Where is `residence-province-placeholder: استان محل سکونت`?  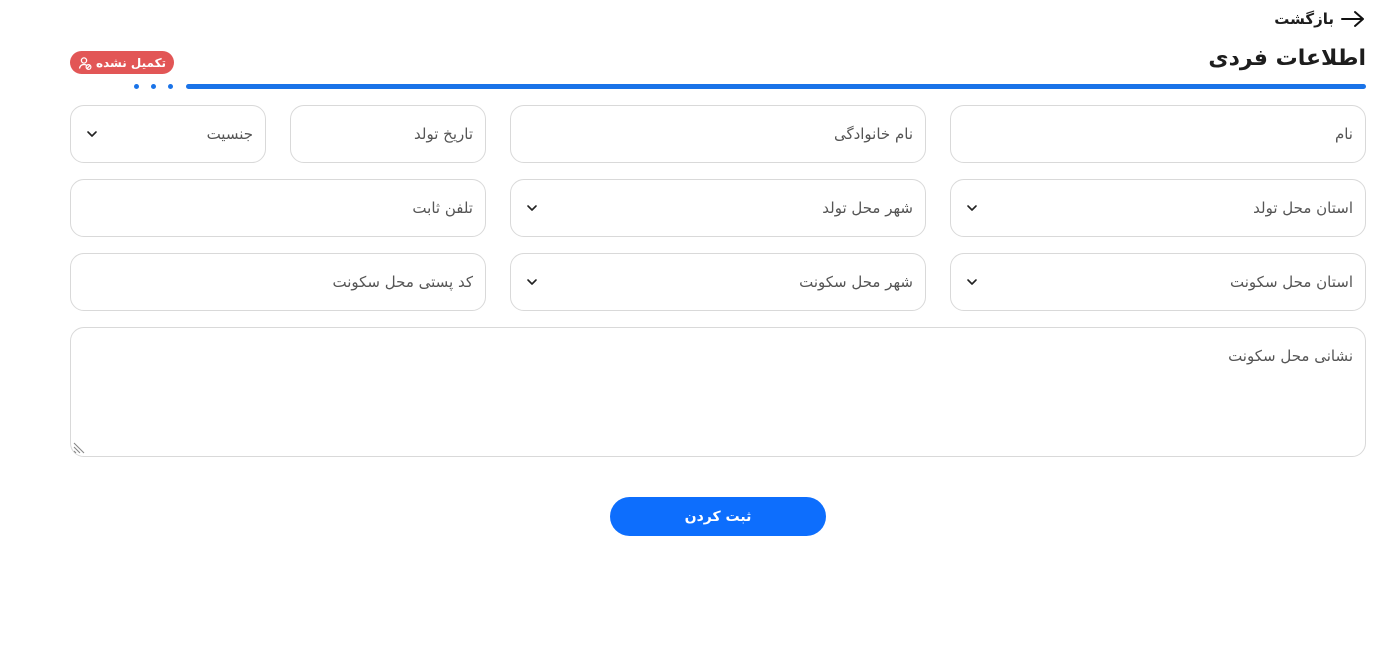
residence-province-placeholder: استان محل سکونت is located at coordinates (1291, 282).